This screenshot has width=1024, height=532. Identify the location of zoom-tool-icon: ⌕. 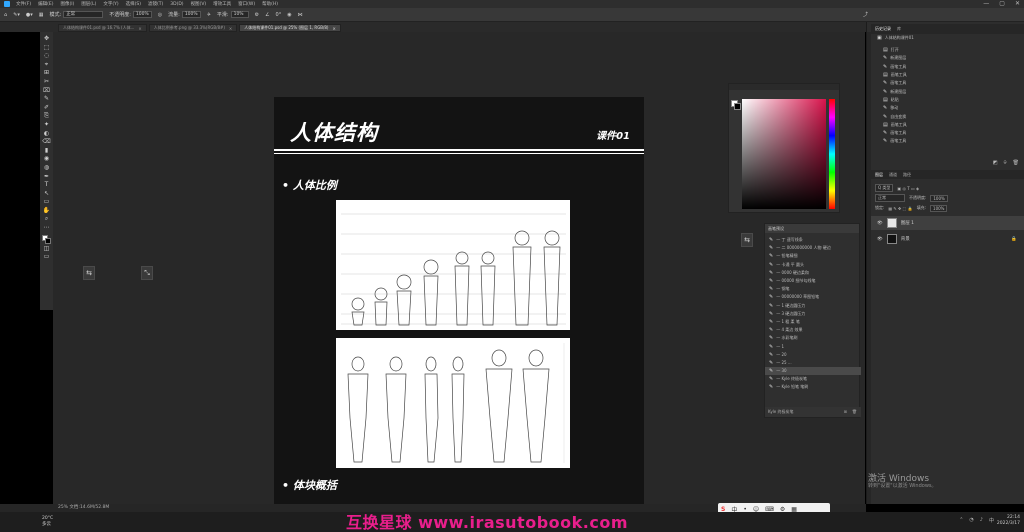
(46, 219).